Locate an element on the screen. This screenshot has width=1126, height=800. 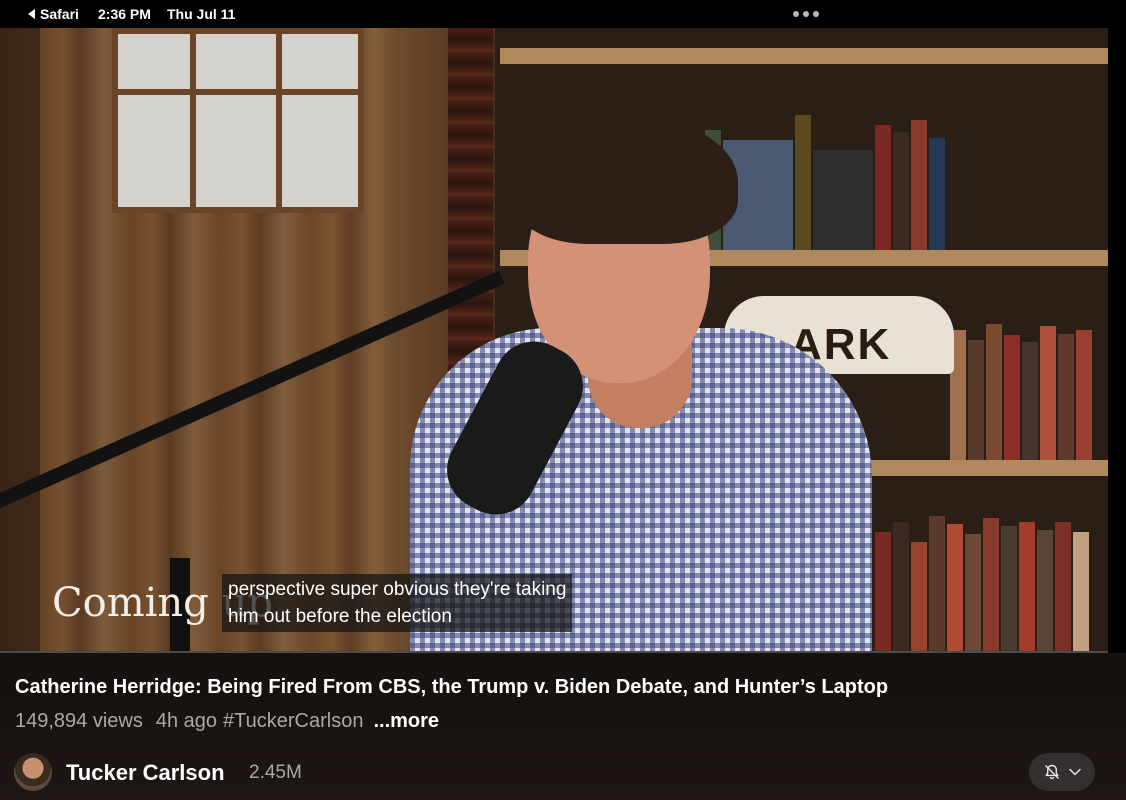
back-to-safari: Safari is located at coordinates (53, 14).